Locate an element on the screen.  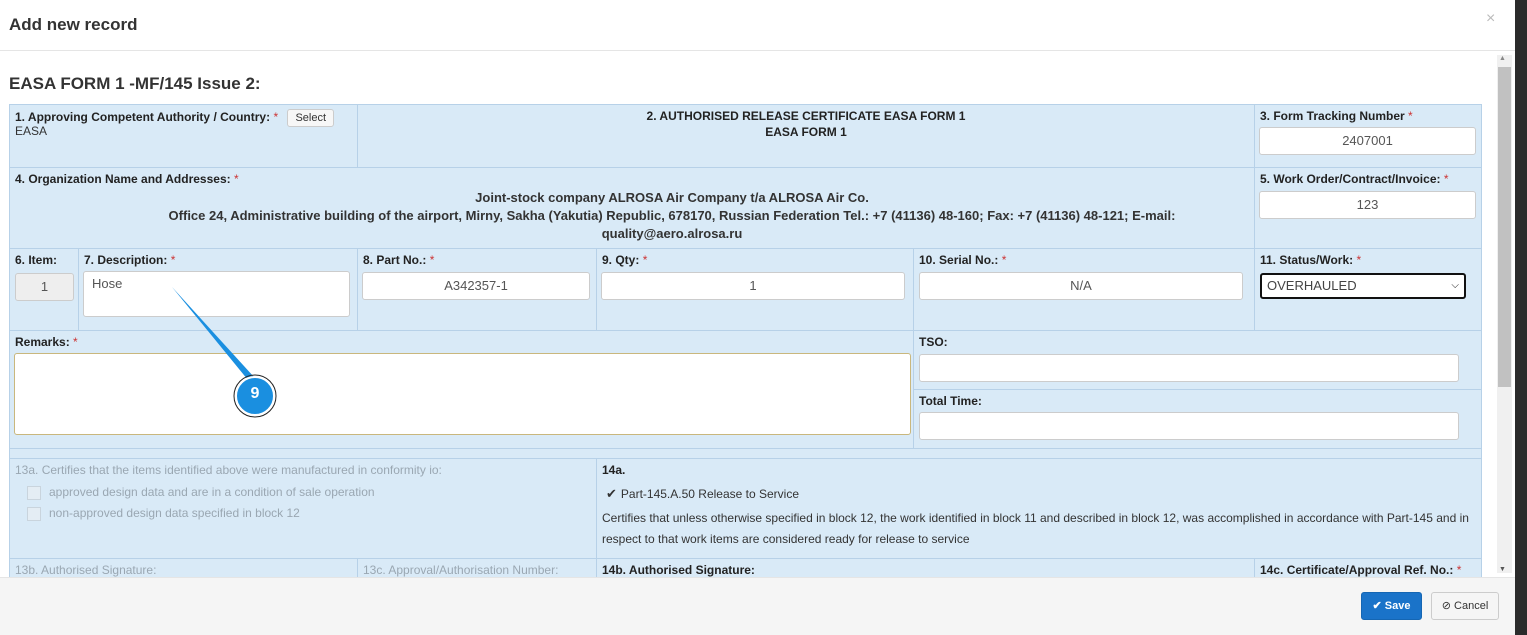
block-10-label: 10. Serial No.: is located at coordinates (959, 260).